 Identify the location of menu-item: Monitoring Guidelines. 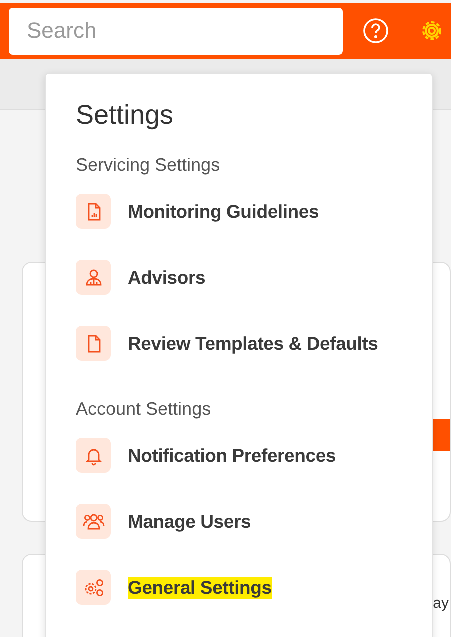
(224, 211).